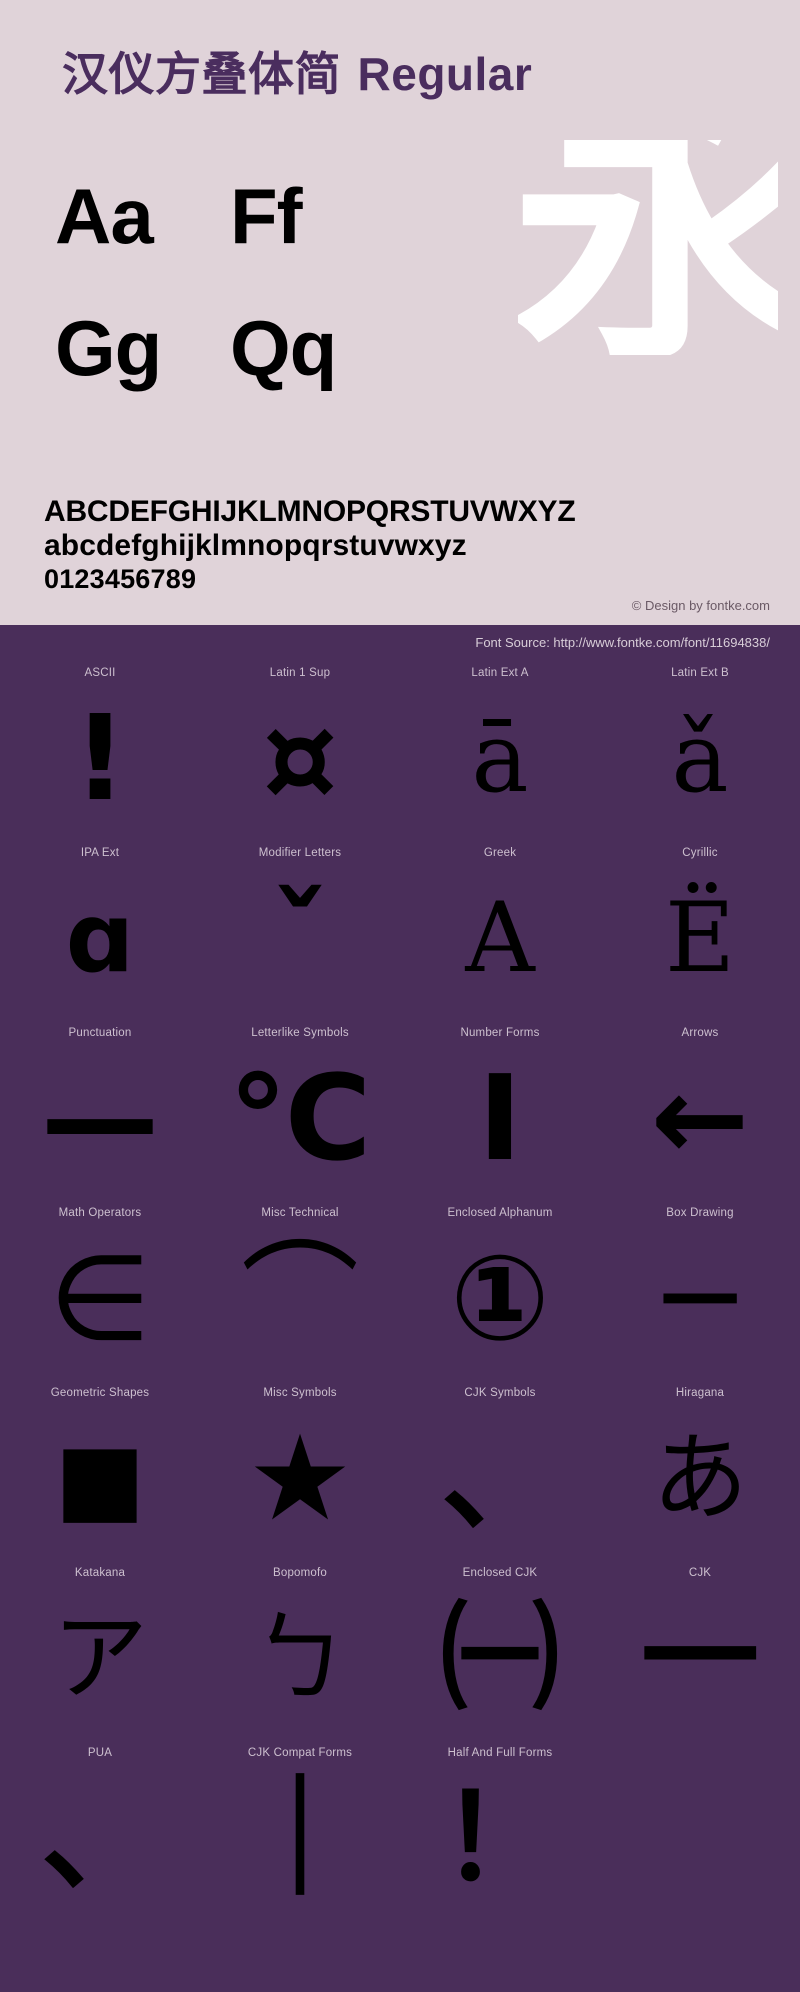 Image resolution: width=800 pixels, height=1992 pixels. I want to click on block-label: Math Operators, so click(100, 1213).